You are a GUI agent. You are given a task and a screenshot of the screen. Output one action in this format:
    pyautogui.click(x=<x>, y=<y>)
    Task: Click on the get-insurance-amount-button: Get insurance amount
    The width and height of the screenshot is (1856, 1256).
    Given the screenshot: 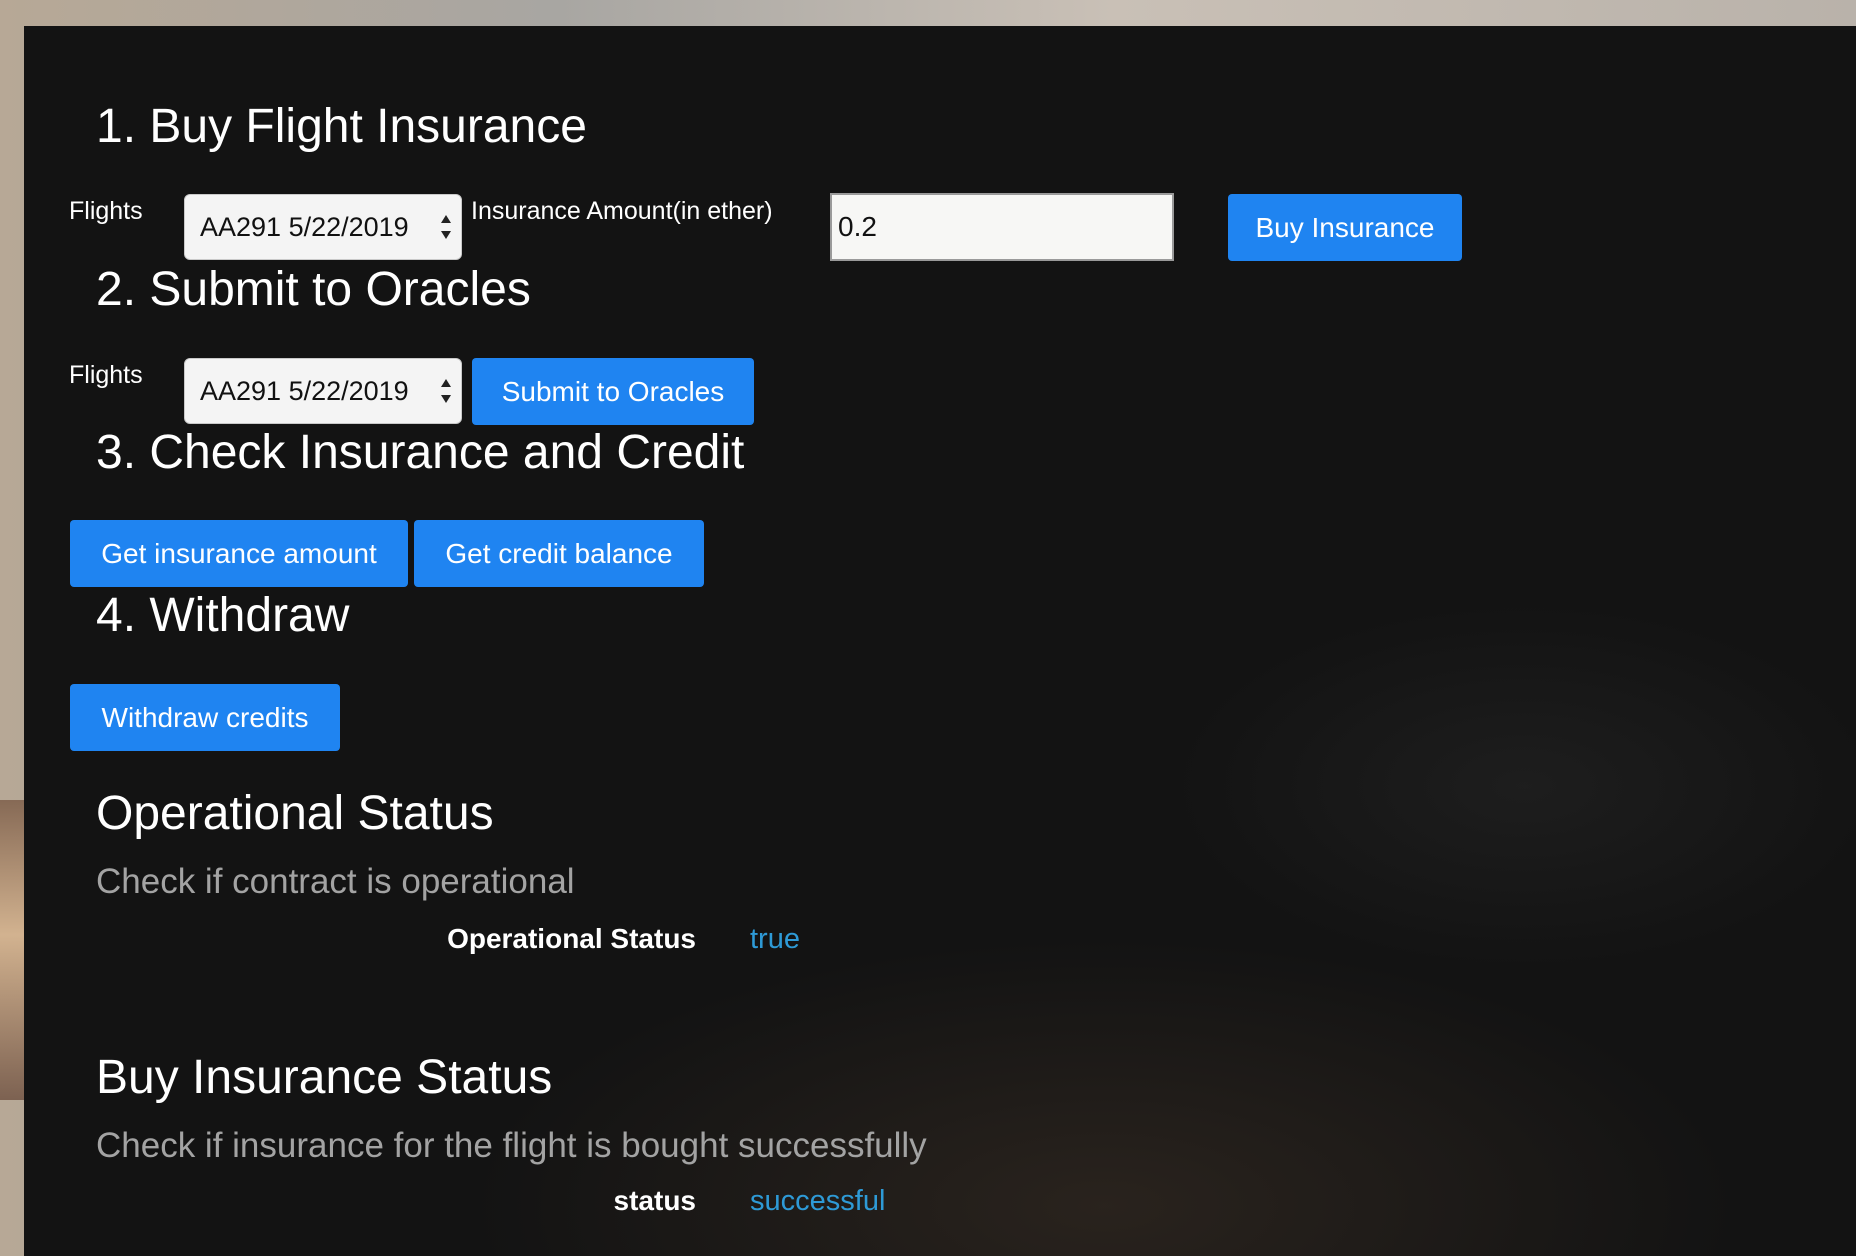 What is the action you would take?
    pyautogui.click(x=239, y=553)
    